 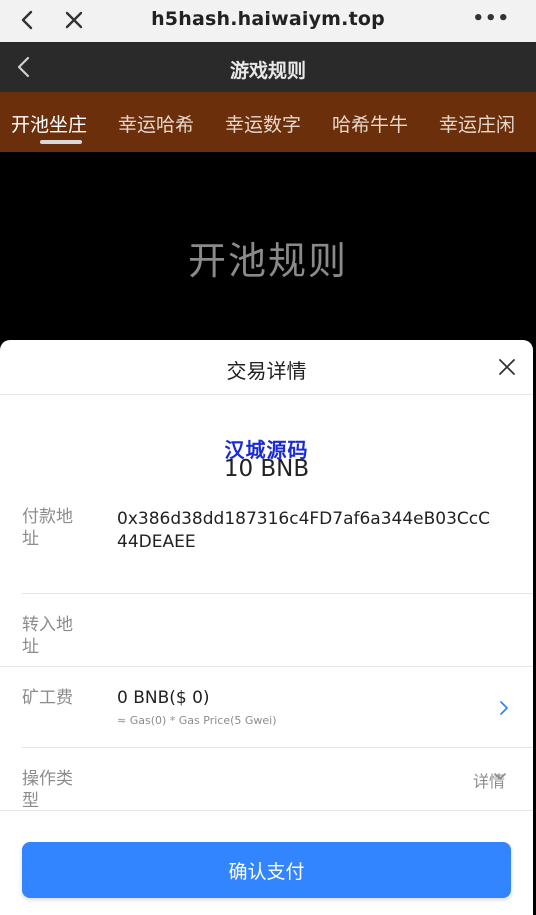 What do you see at coordinates (156, 123) in the screenshot?
I see `tab-lucky-hash: 幸运哈希` at bounding box center [156, 123].